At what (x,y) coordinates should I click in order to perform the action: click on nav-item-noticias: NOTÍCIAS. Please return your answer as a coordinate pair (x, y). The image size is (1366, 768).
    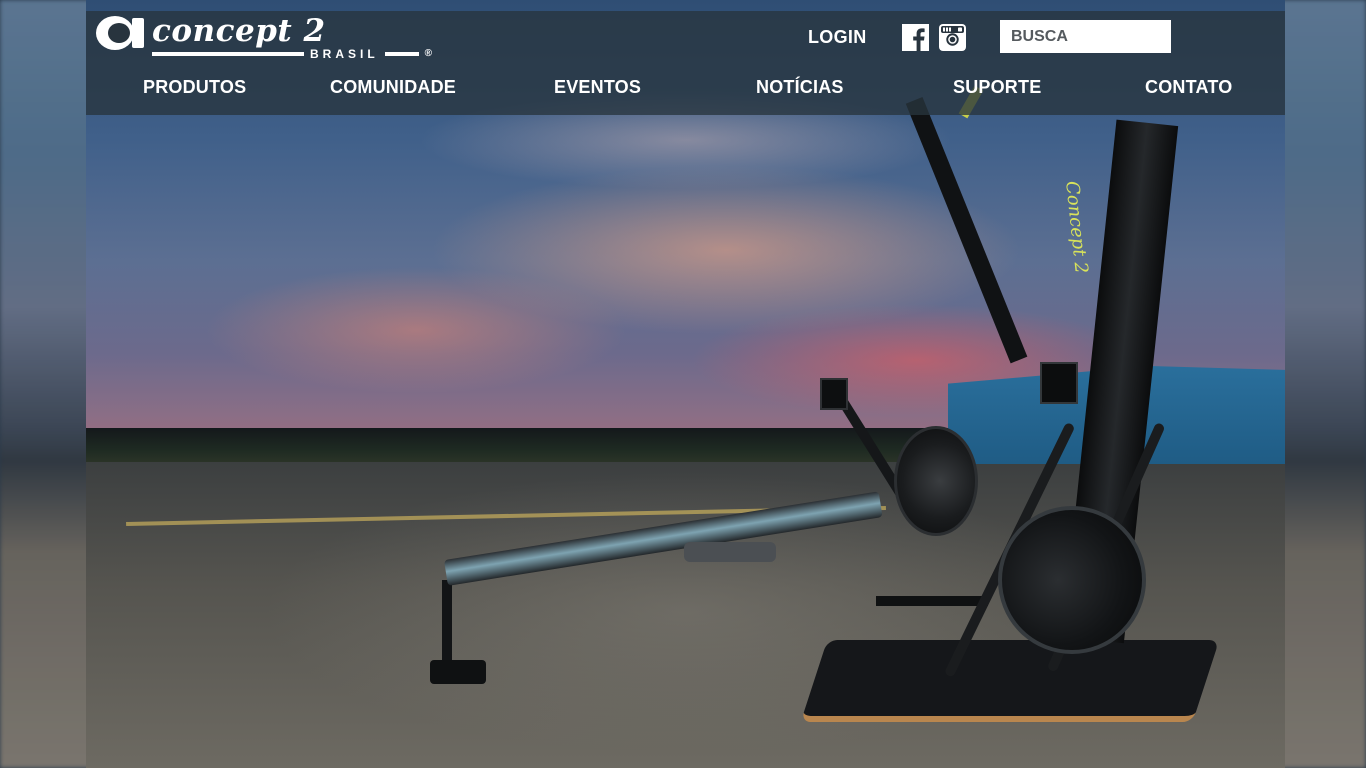
    Looking at the image, I should click on (800, 87).